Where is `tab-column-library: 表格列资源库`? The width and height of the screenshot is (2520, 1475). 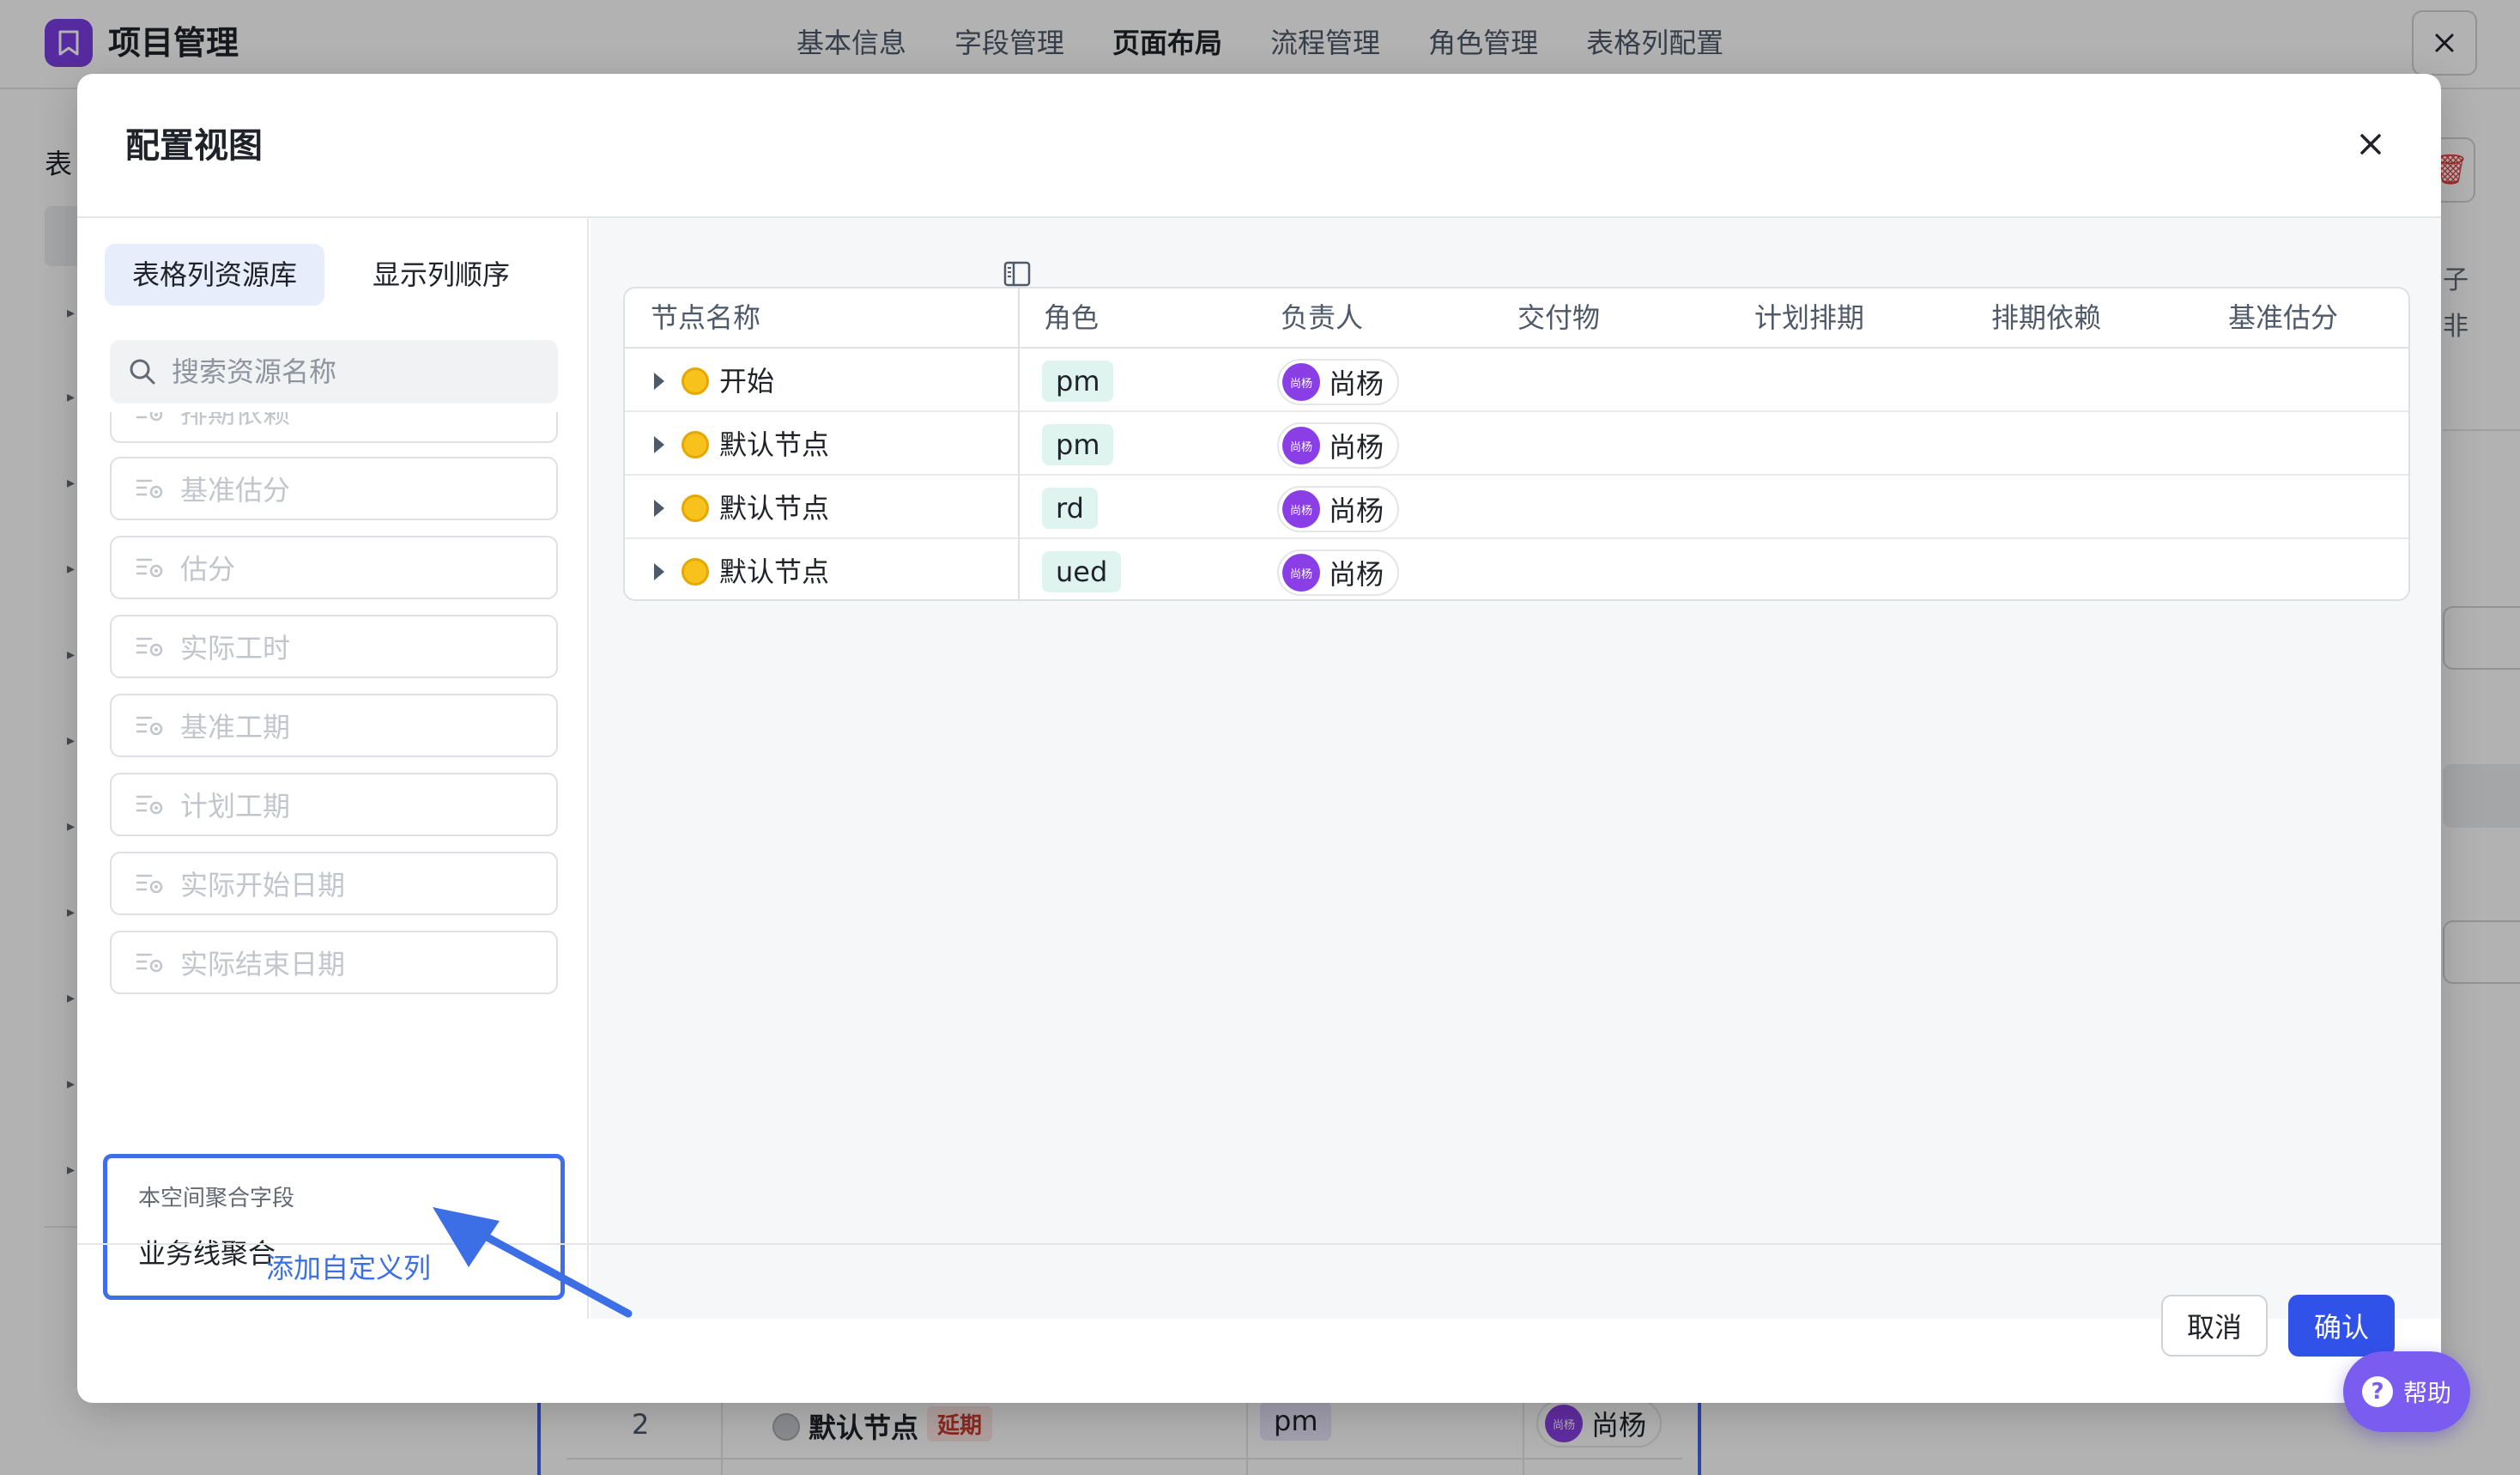
tab-column-library: 表格列资源库 is located at coordinates (215, 275).